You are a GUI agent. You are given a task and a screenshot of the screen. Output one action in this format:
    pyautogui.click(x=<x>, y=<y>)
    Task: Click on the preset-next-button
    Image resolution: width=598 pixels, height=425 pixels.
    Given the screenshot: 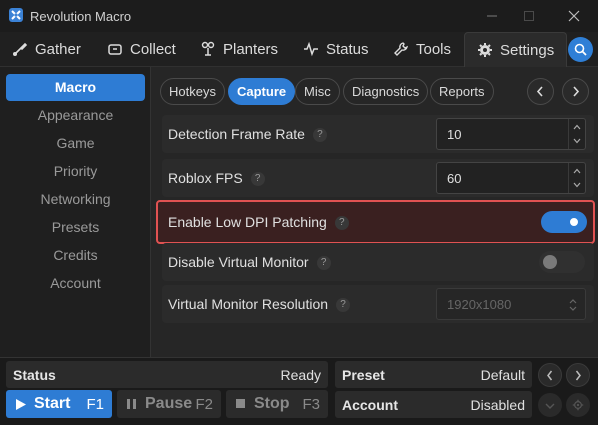 What is the action you would take?
    pyautogui.click(x=578, y=375)
    